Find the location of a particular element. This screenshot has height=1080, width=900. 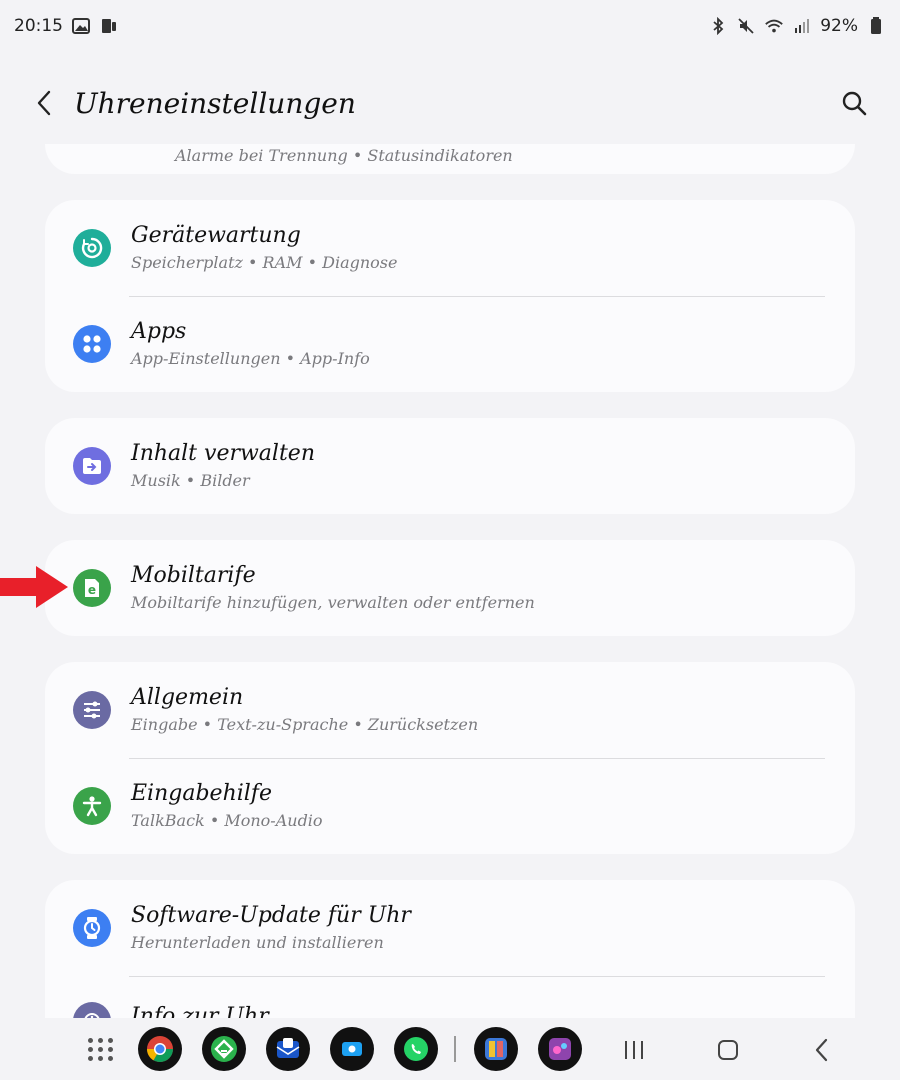

home-icon is located at coordinates (728, 1050).